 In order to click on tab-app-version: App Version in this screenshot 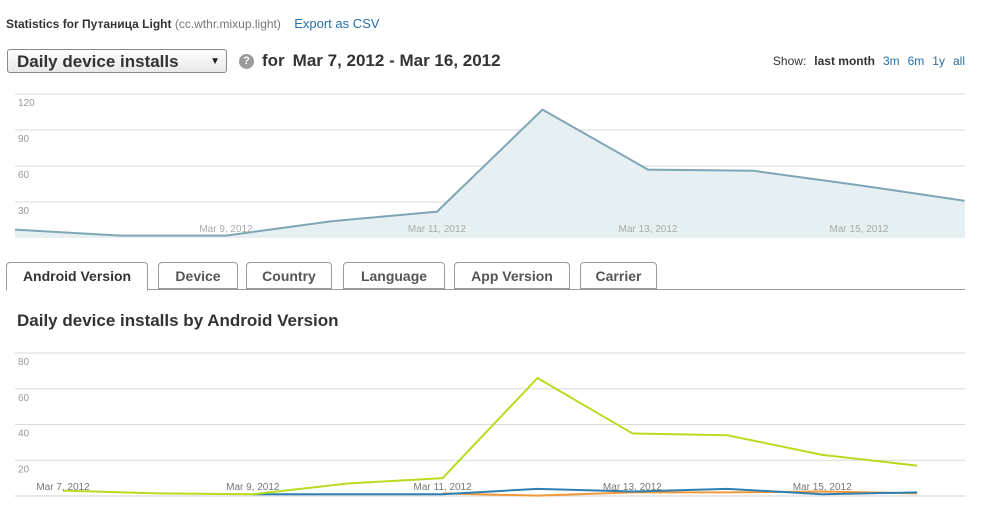, I will do `click(512, 275)`.